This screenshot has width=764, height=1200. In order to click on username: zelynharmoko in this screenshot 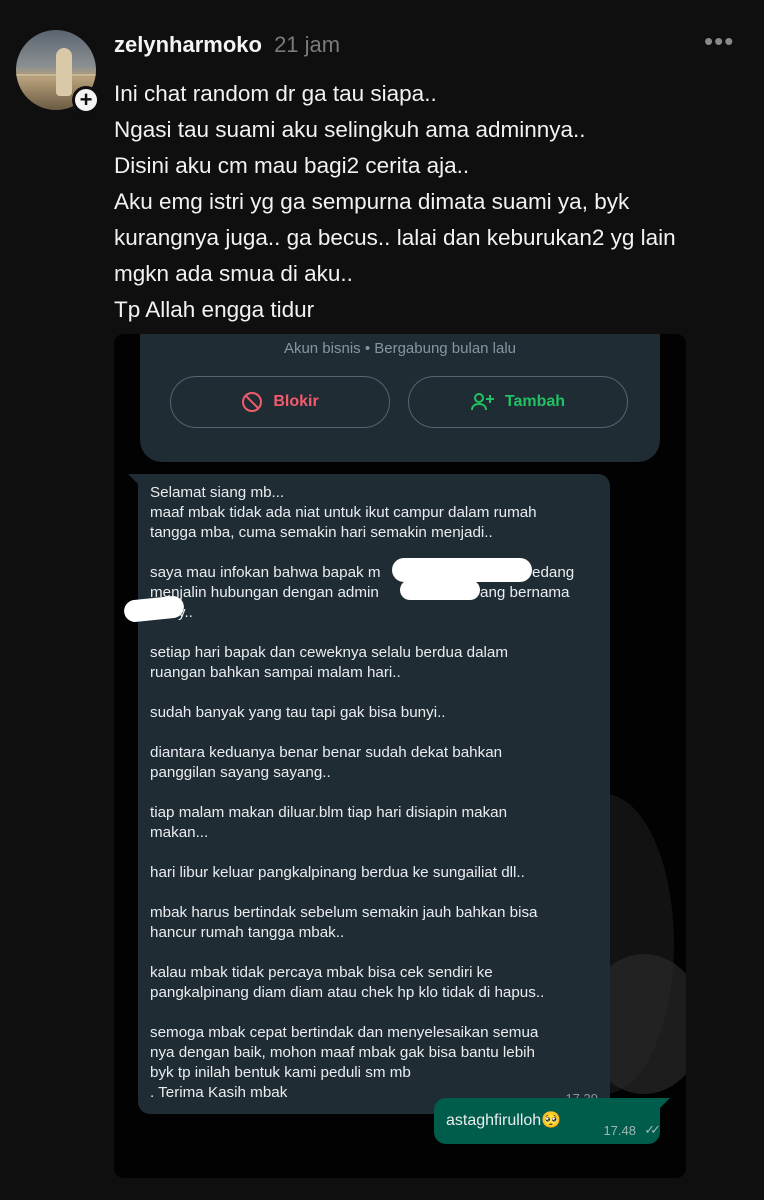, I will do `click(188, 44)`.